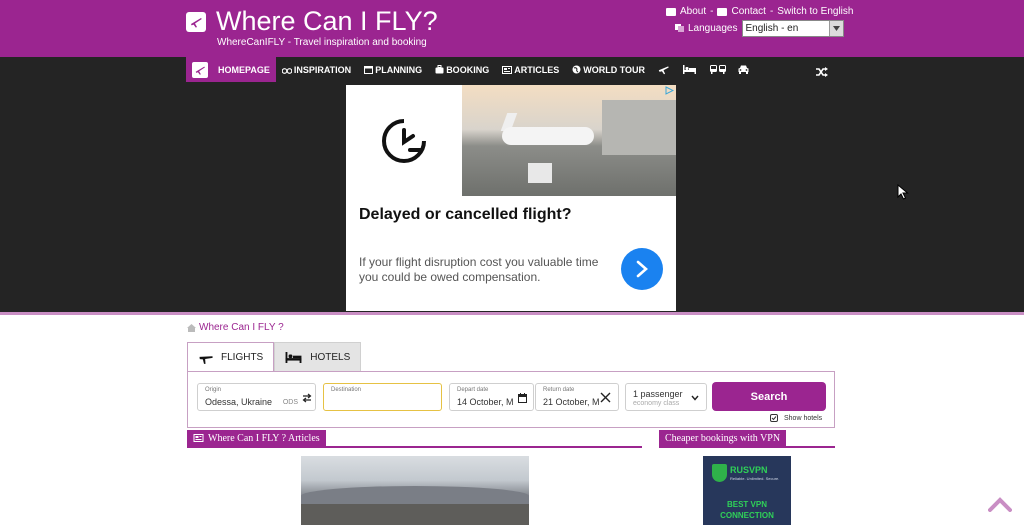 This screenshot has width=1024, height=525. I want to click on briefcase-icon, so click(439, 69).